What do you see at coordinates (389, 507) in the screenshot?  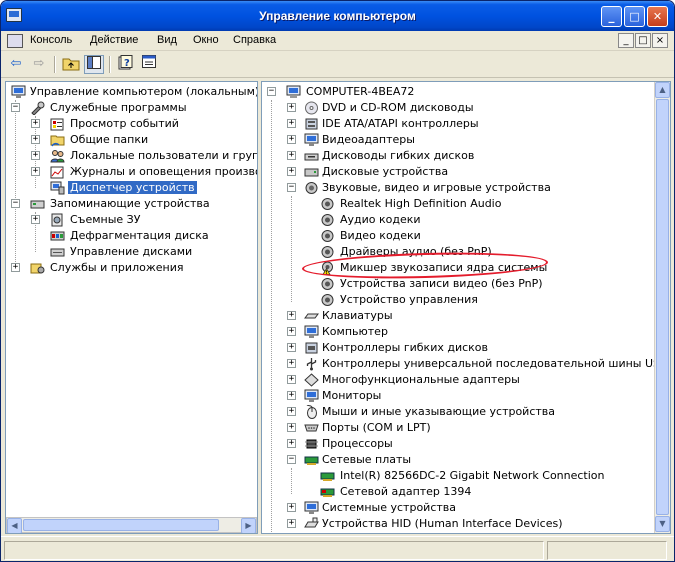 I see `tree-label: Системные устройства` at bounding box center [389, 507].